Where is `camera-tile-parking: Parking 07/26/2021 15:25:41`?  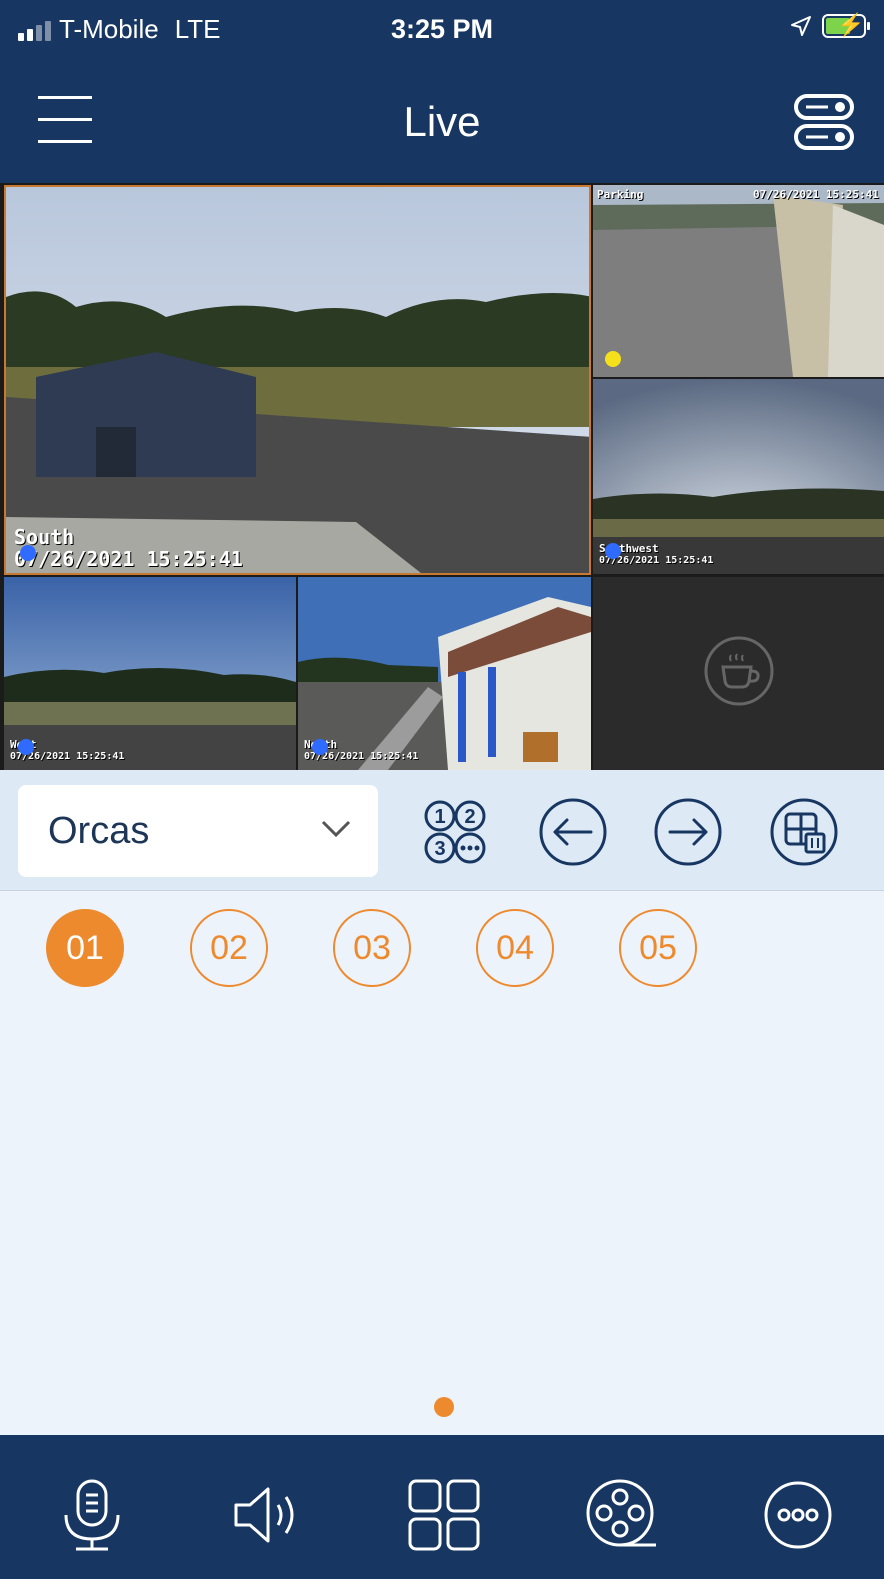 camera-tile-parking: Parking 07/26/2021 15:25:41 is located at coordinates (738, 281).